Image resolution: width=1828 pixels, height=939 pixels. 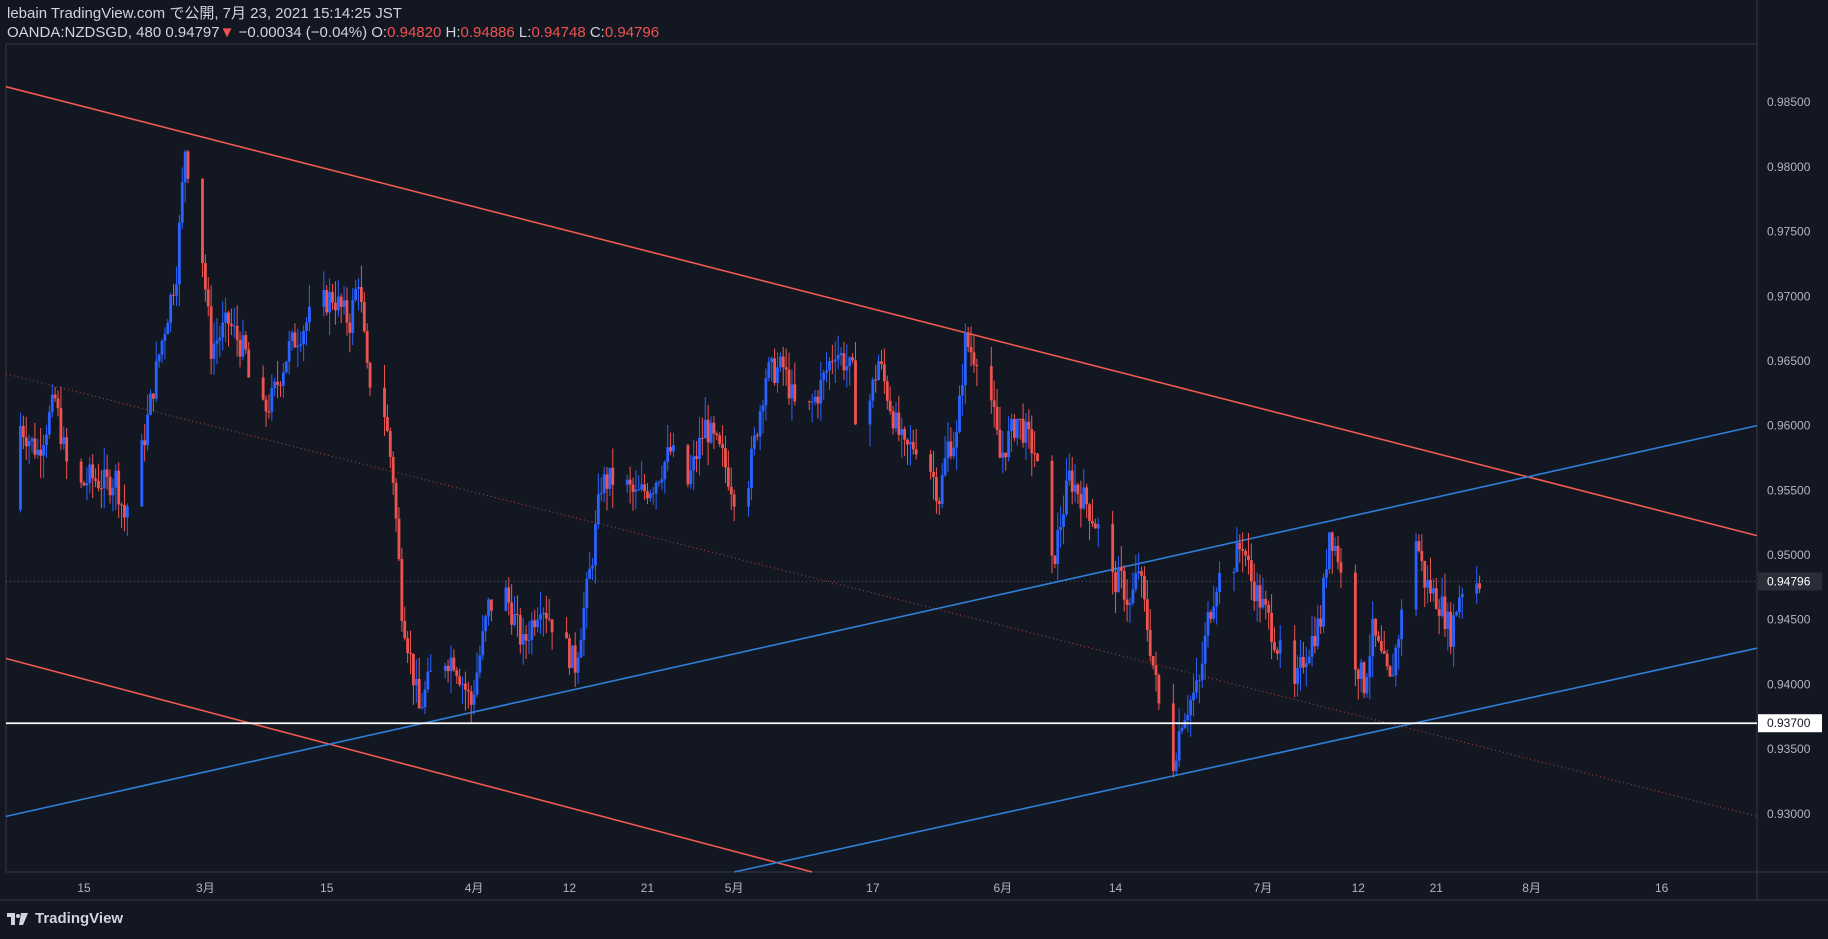 What do you see at coordinates (1245, 760) in the screenshot?
I see `trendline-channel-lower` at bounding box center [1245, 760].